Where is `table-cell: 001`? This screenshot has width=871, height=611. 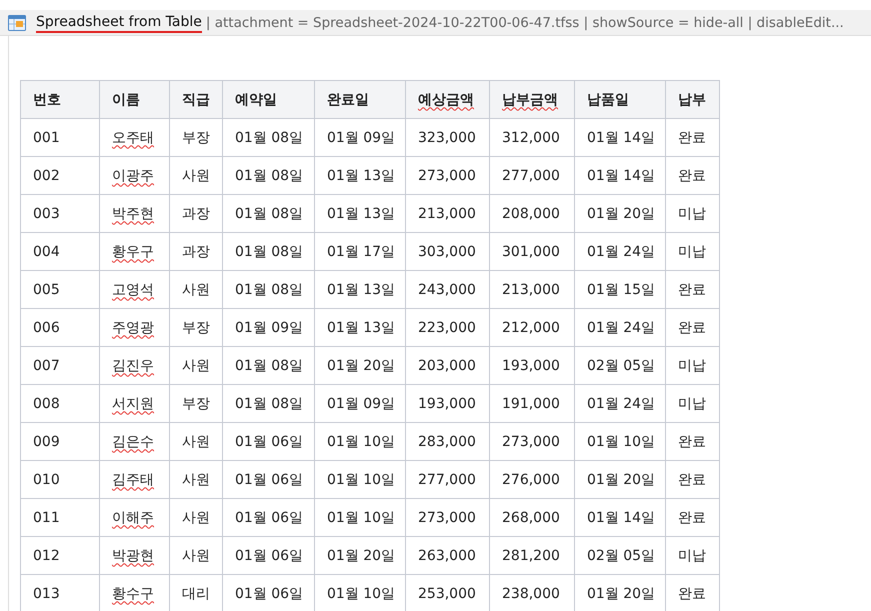
table-cell: 001 is located at coordinates (60, 137).